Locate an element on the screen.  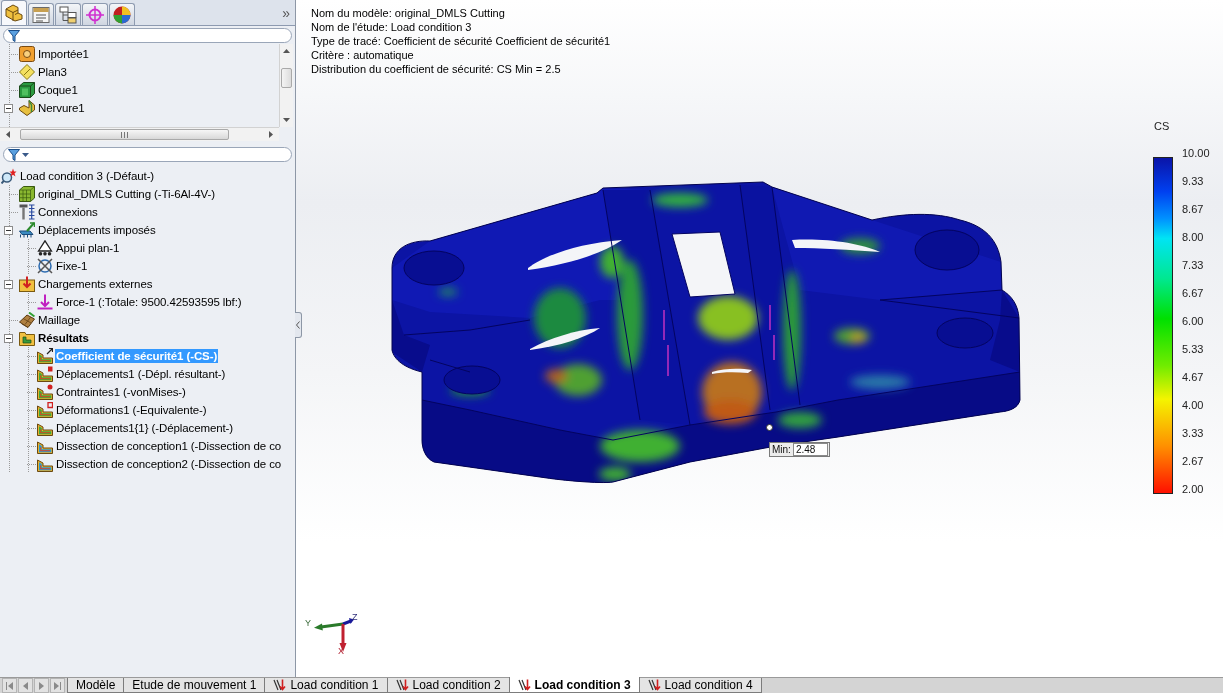
study-tab: Load condition 4 is located at coordinates (700, 685).